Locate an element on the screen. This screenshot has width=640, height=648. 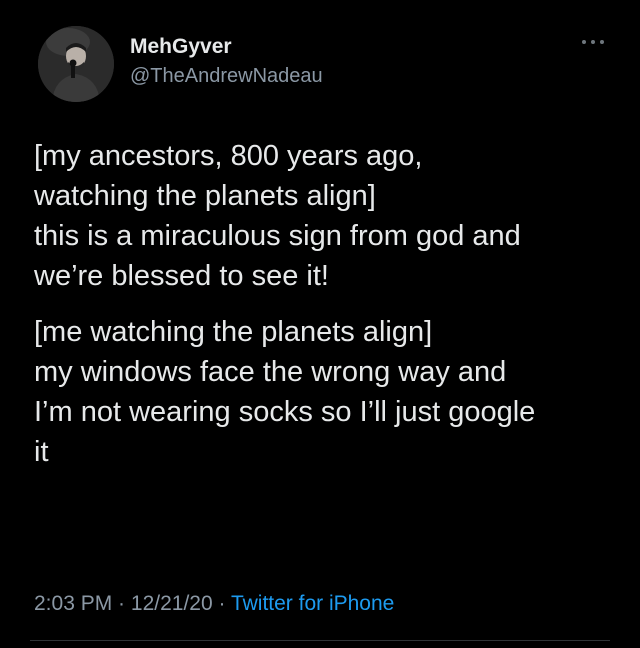
tweet-line: watching the planets align] is located at coordinates (205, 196).